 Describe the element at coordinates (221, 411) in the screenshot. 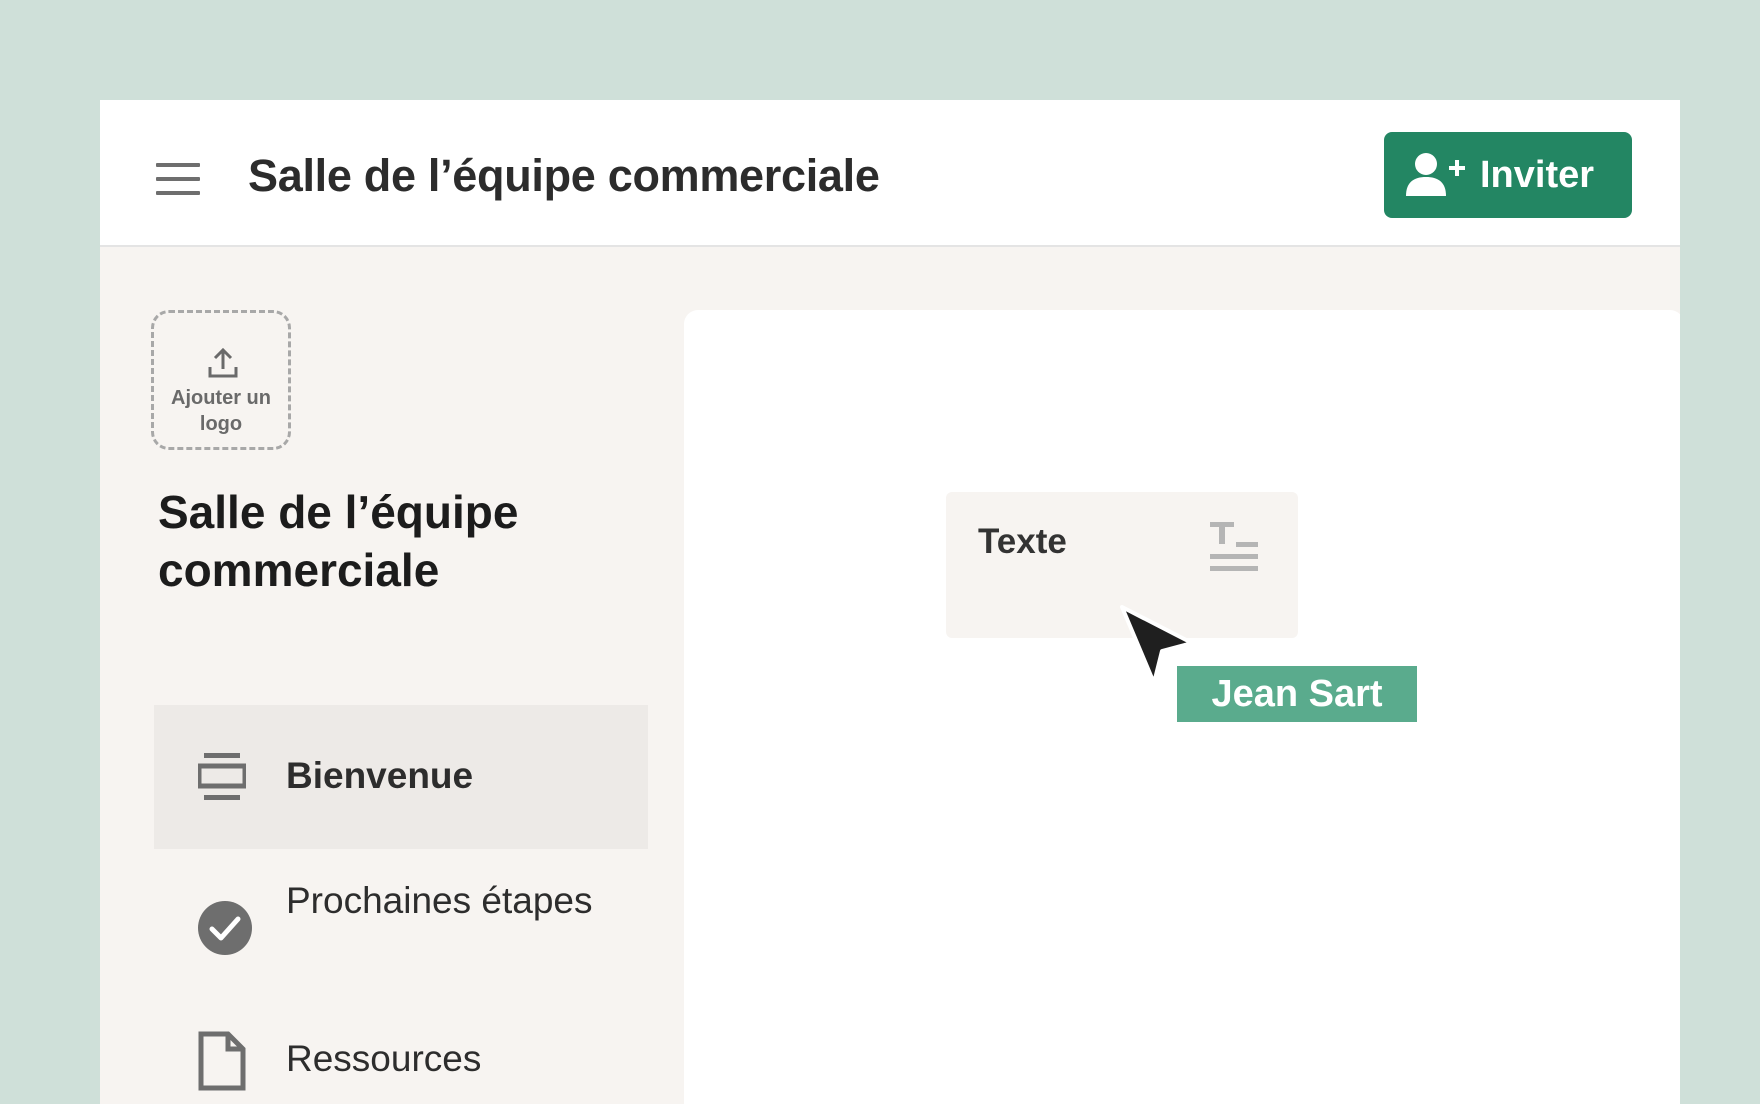

I see `logo-upload-label: Ajouter un logo` at that location.